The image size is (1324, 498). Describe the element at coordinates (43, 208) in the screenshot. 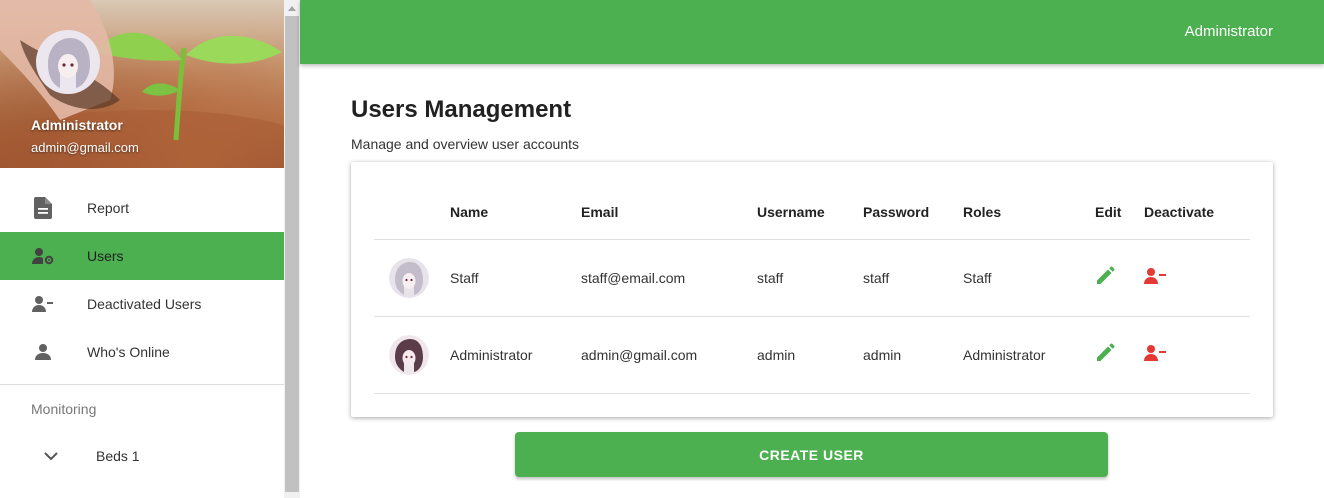

I see `description-icon` at that location.